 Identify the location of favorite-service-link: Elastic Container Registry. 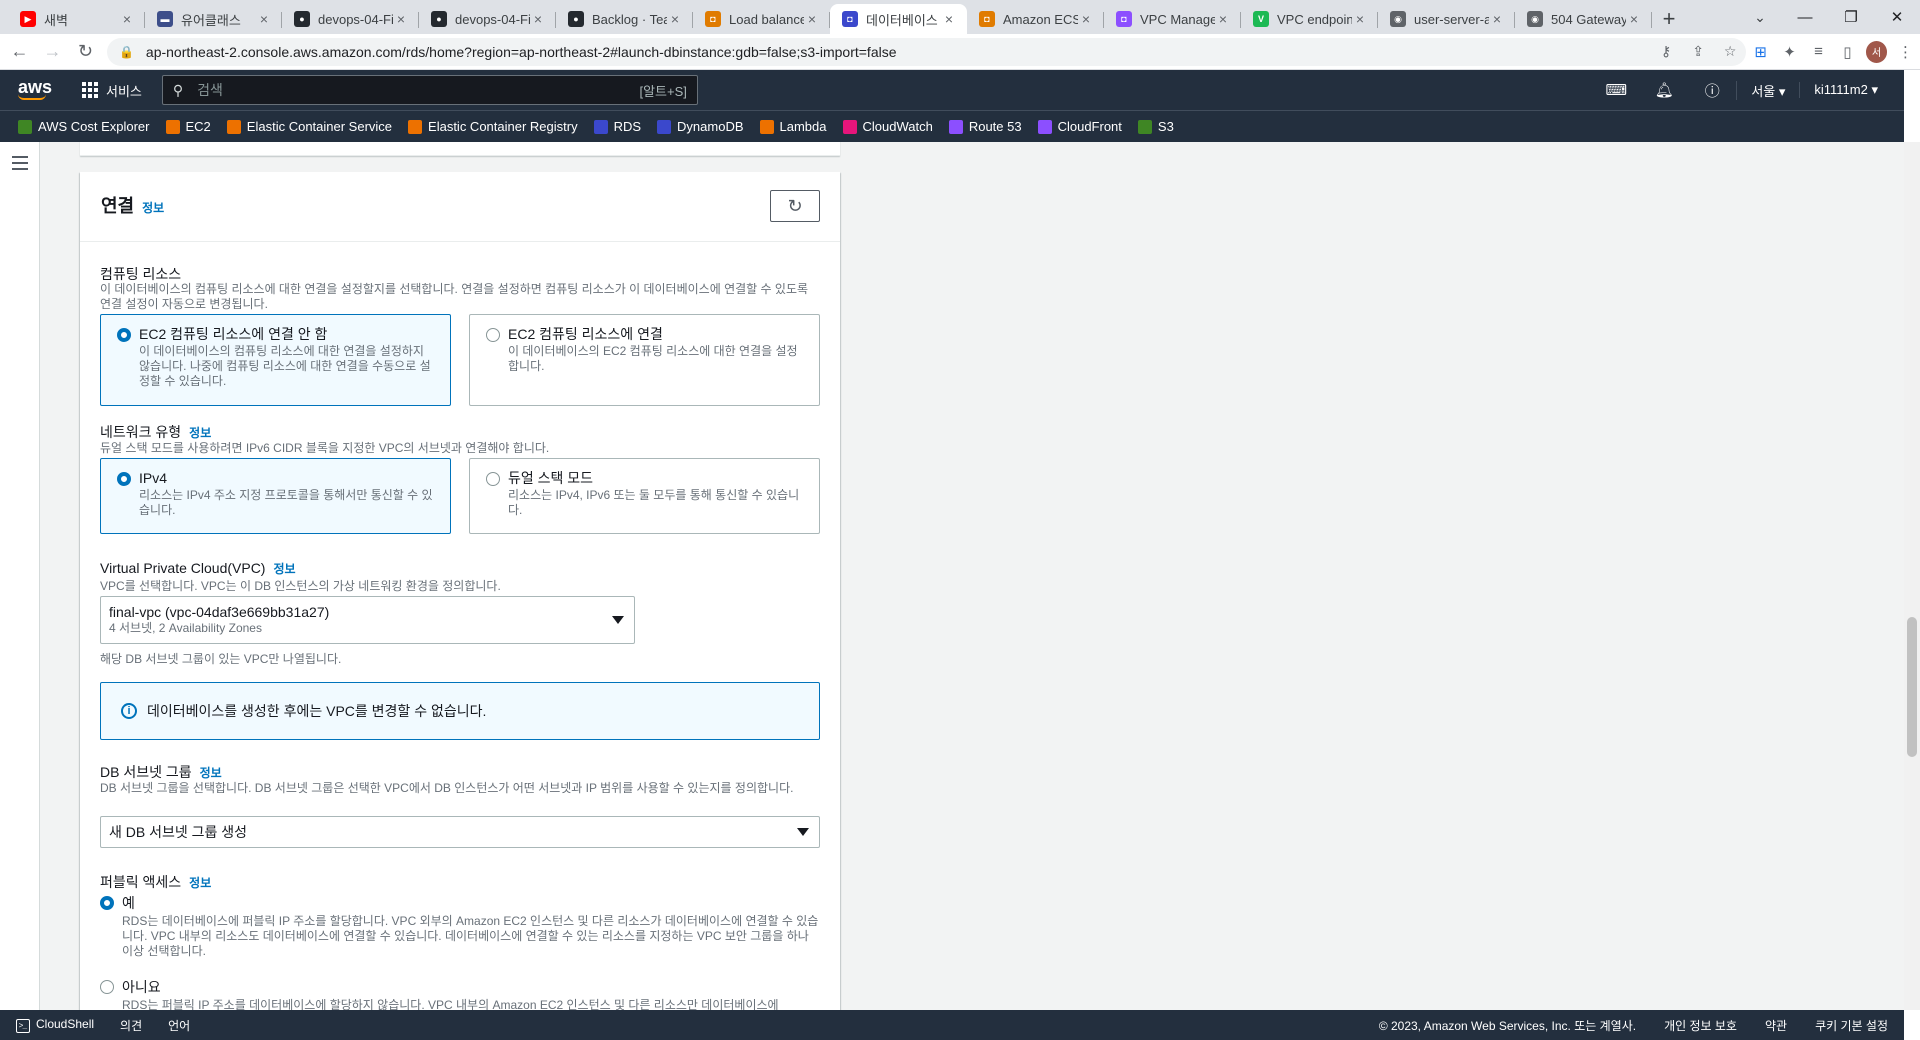
(493, 126).